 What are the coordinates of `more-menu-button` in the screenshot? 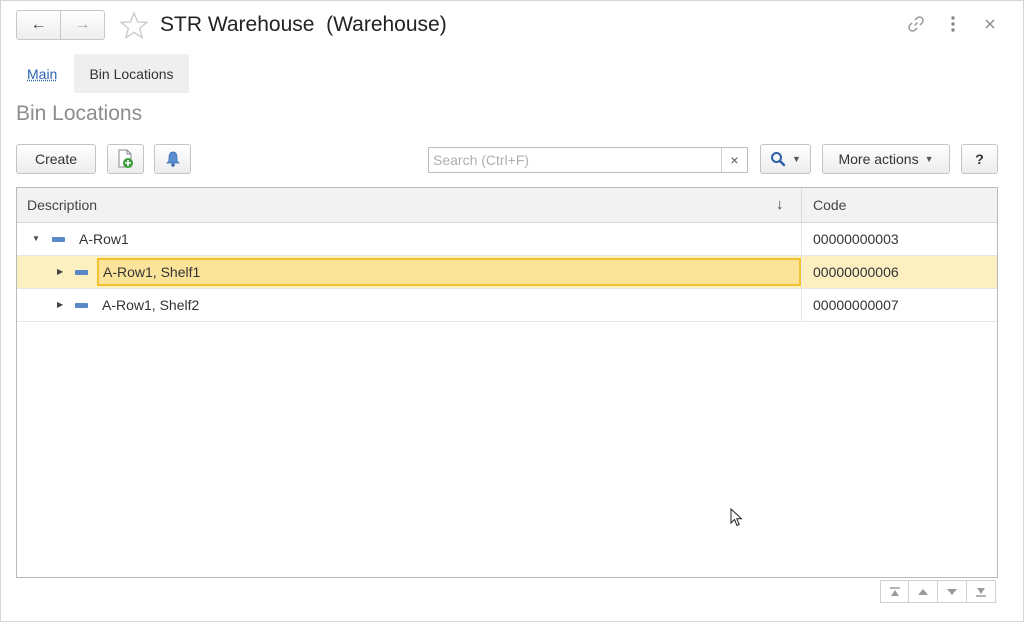 It's located at (953, 24).